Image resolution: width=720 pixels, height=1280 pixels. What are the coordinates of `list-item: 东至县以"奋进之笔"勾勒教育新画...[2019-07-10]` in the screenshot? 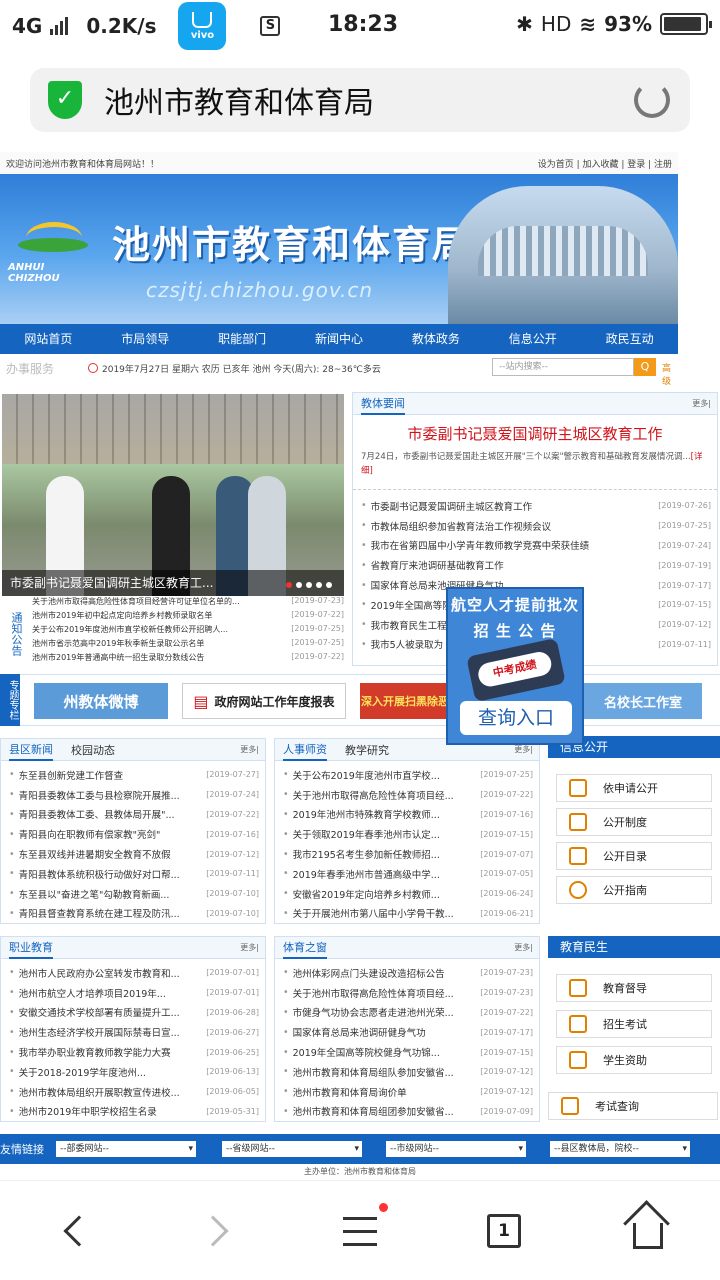 It's located at (134, 894).